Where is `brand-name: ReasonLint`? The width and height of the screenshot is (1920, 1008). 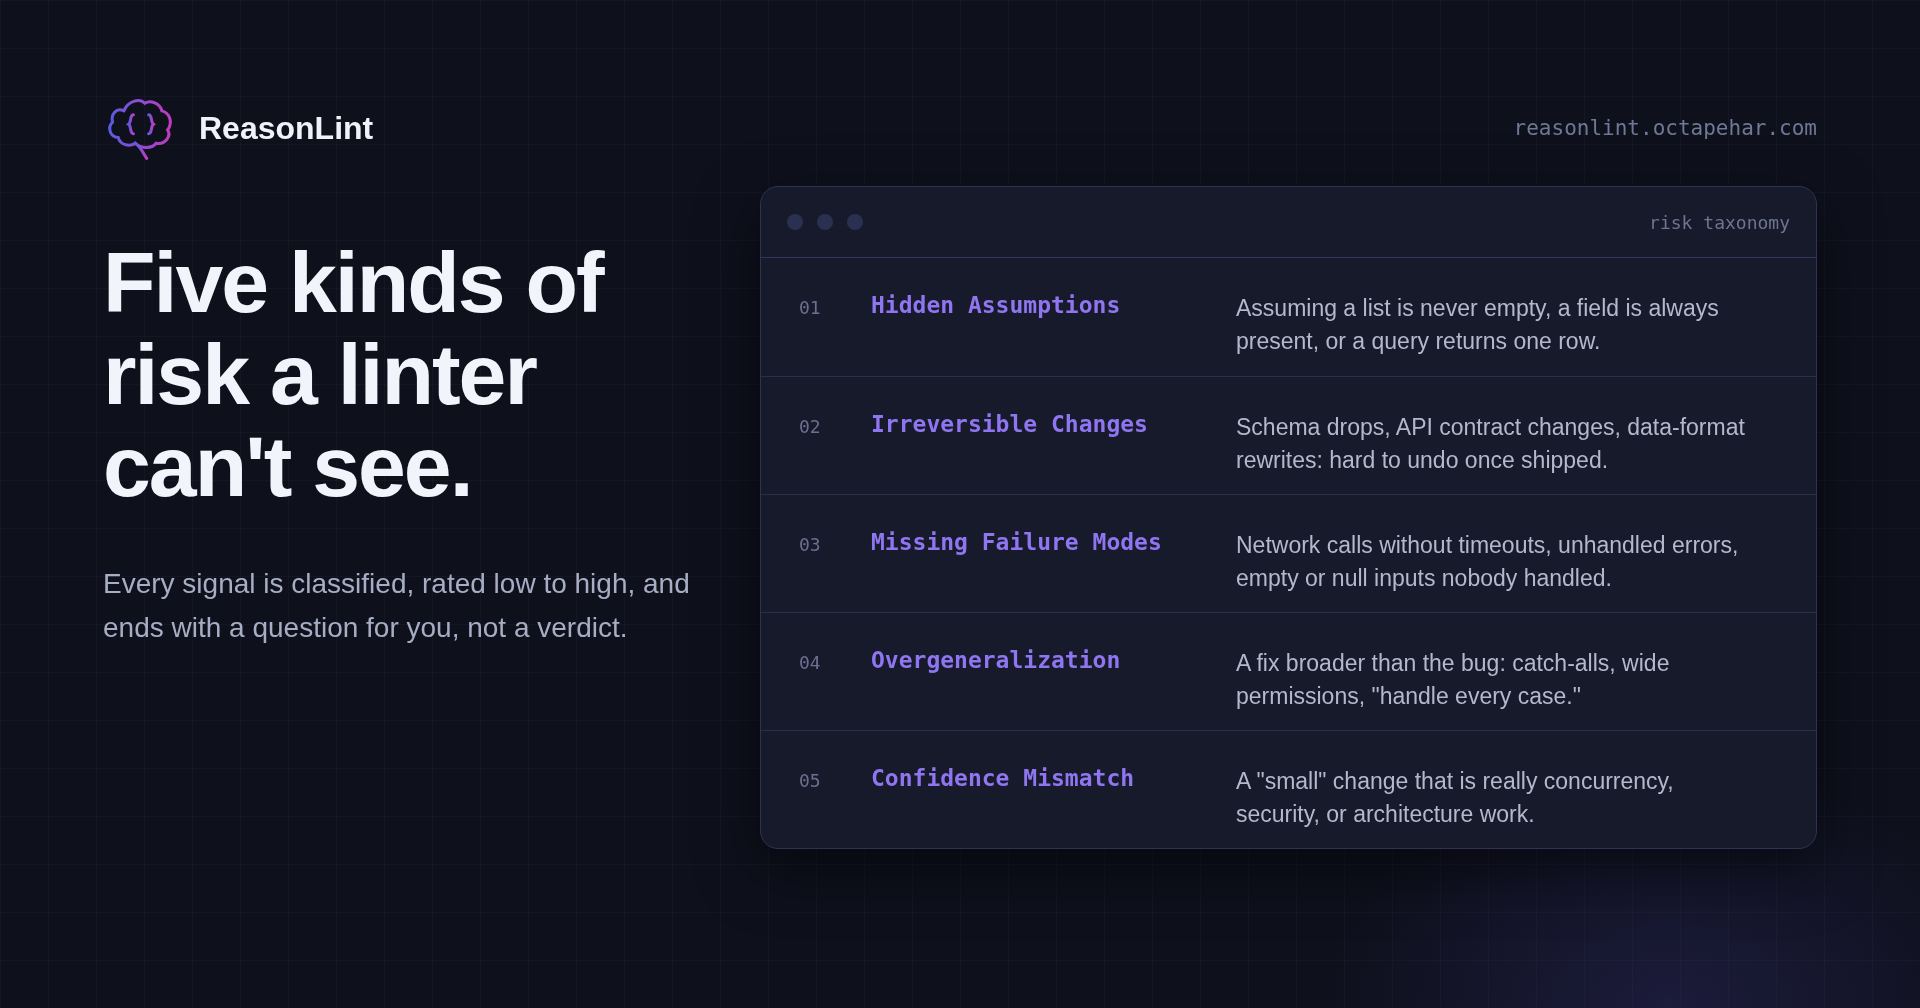 brand-name: ReasonLint is located at coordinates (286, 128).